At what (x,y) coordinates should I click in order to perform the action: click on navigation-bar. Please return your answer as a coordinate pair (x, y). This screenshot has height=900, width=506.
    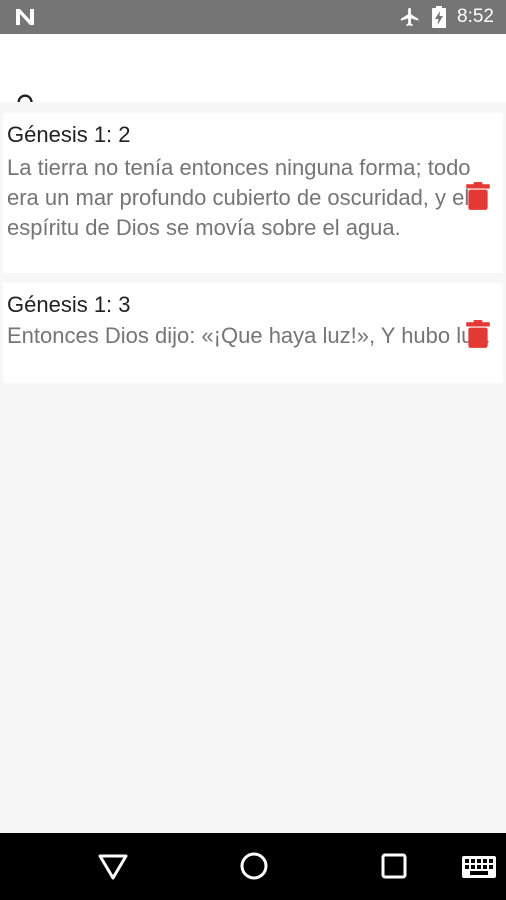
    Looking at the image, I should click on (253, 866).